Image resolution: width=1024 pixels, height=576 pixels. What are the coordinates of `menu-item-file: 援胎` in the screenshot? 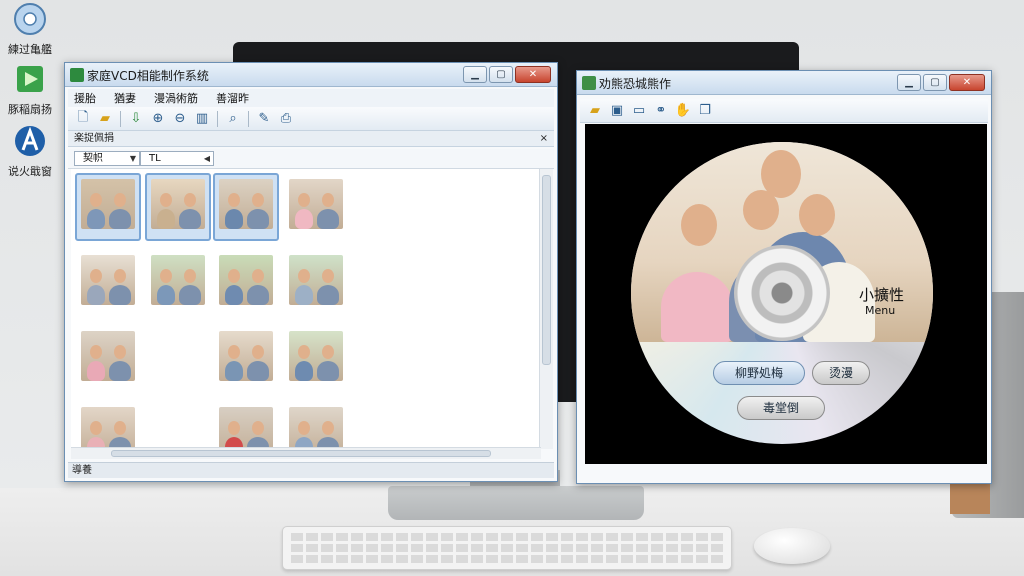 It's located at (85, 98).